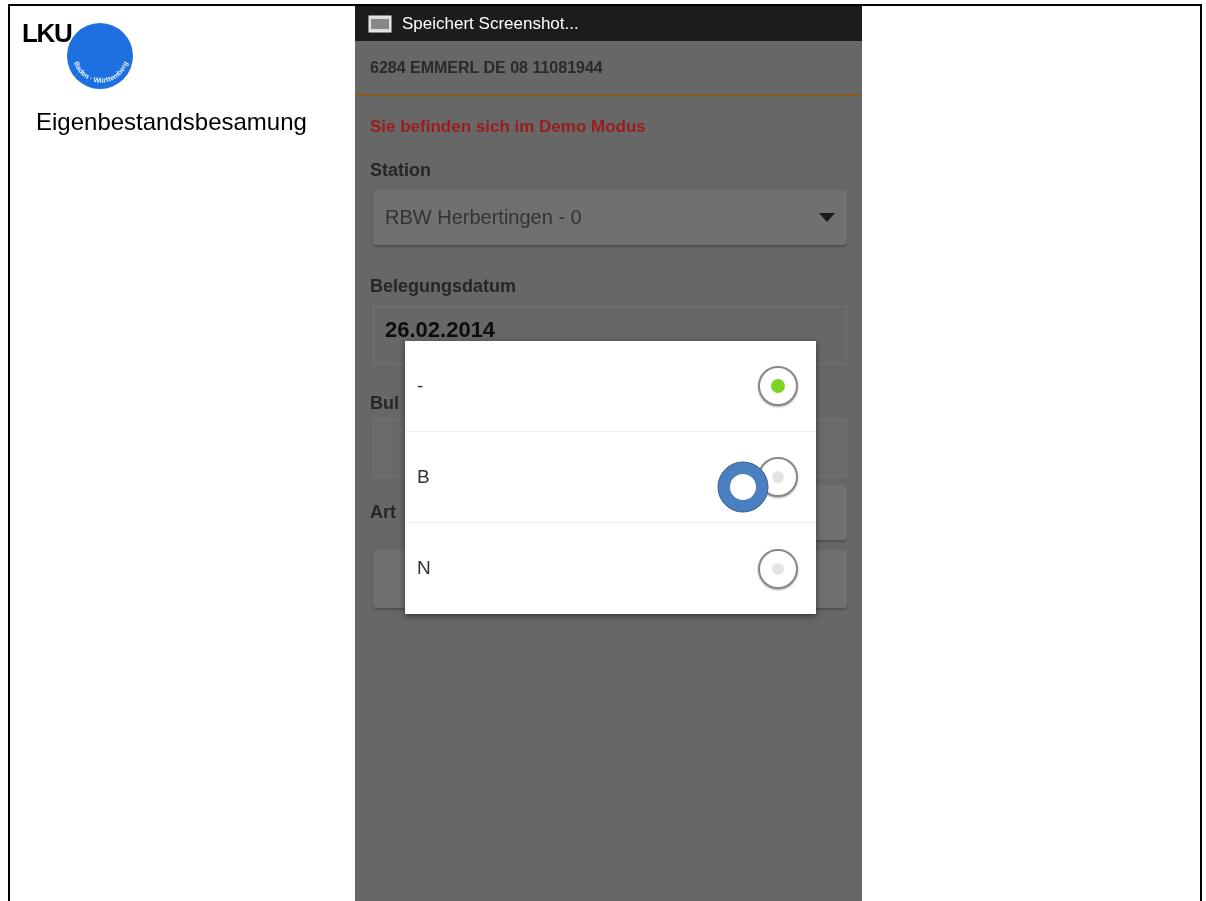  Describe the element at coordinates (508, 127) in the screenshot. I see `demo-notice: Sie befinden sich im Demo Modus` at that location.